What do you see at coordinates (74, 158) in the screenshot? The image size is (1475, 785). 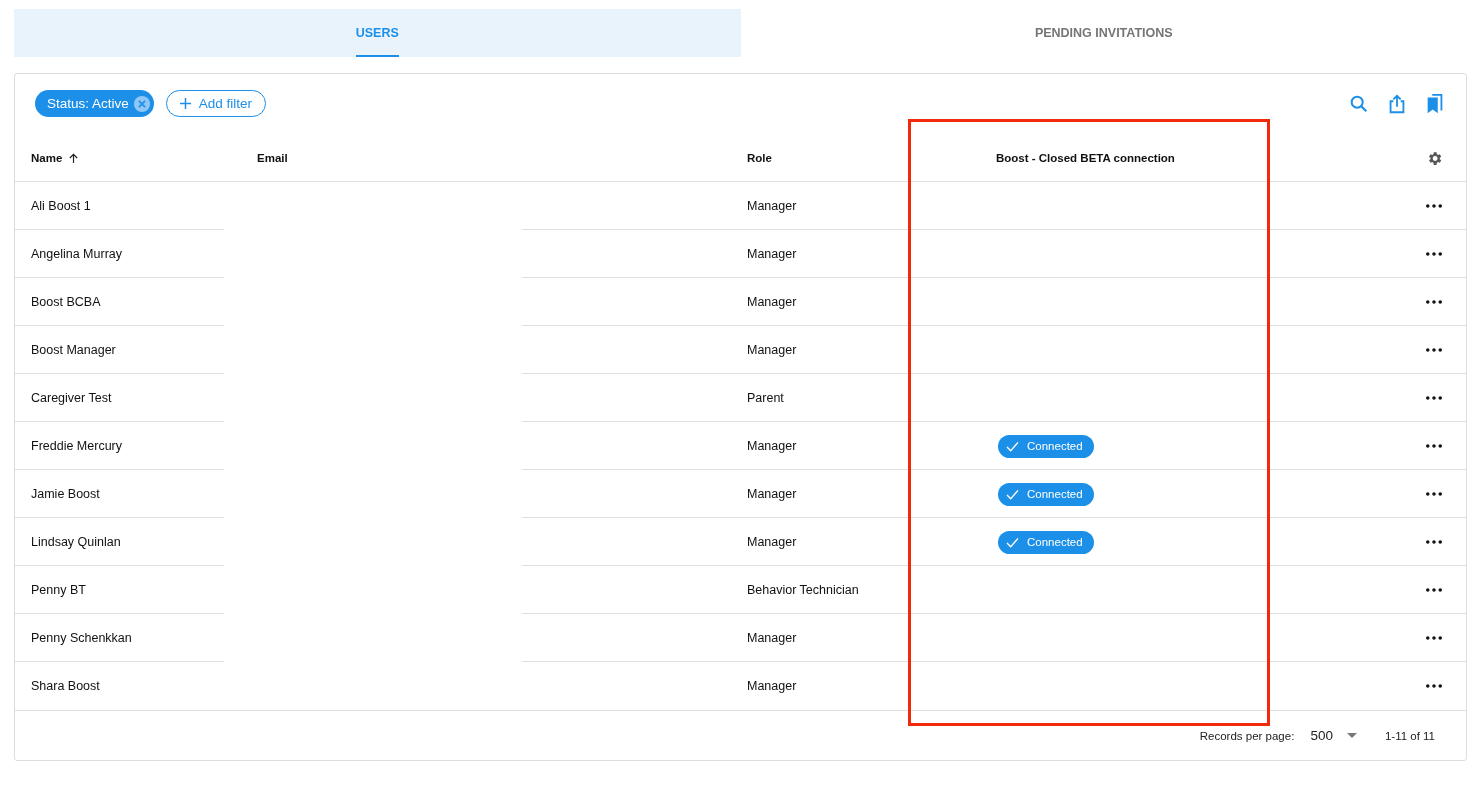 I see `arrow-up-icon` at bounding box center [74, 158].